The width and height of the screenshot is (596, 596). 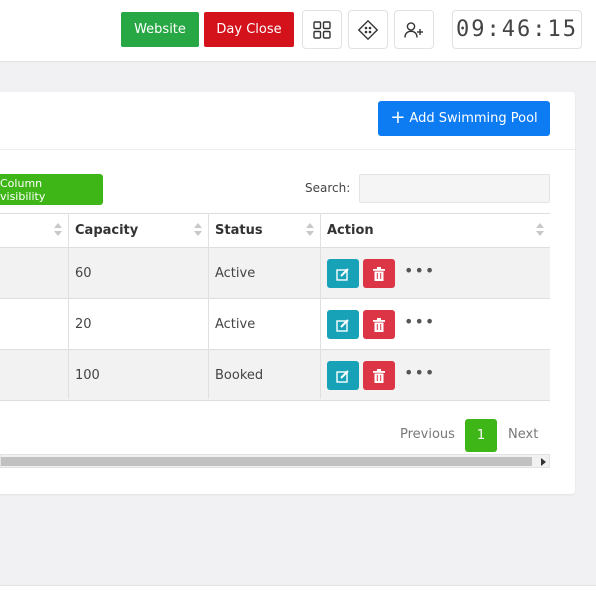 I want to click on top-bar: Website Day Close 09:46:15, so click(x=298, y=31).